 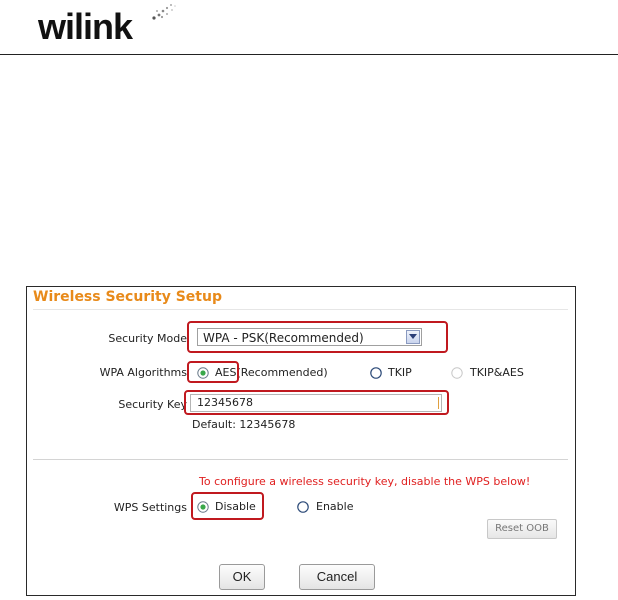 I want to click on wpa-algorithms-label: WPA Algorithms, so click(x=143, y=372).